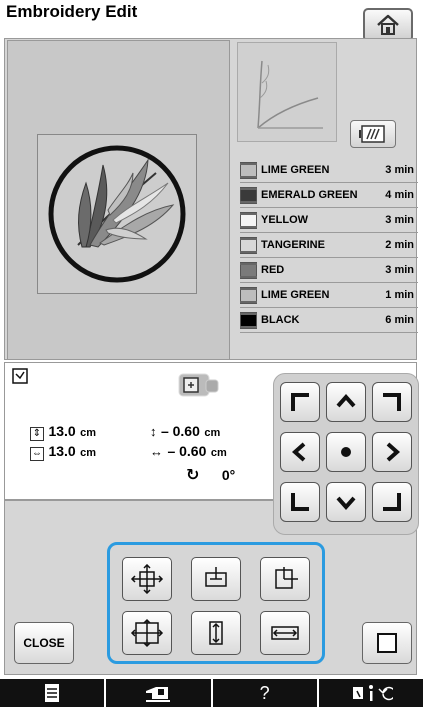 This screenshot has height=707, width=423. I want to click on resize-all-button, so click(147, 633).